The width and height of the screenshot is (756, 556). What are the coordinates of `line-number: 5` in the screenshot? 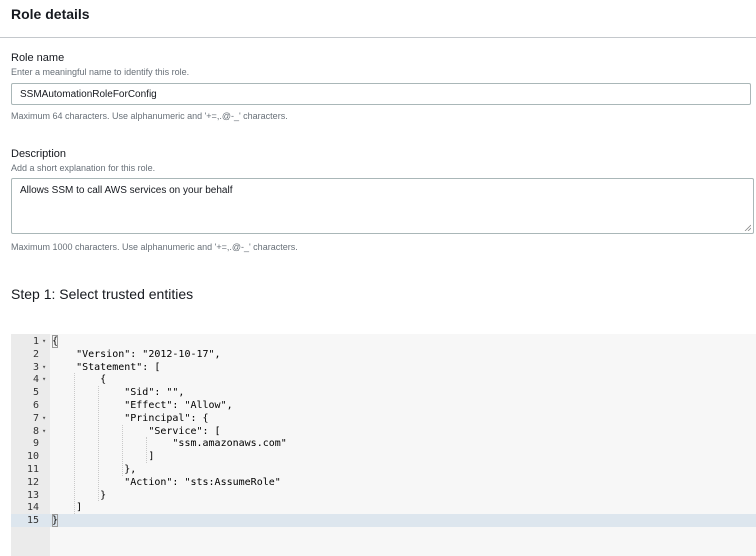 It's located at (35, 393).